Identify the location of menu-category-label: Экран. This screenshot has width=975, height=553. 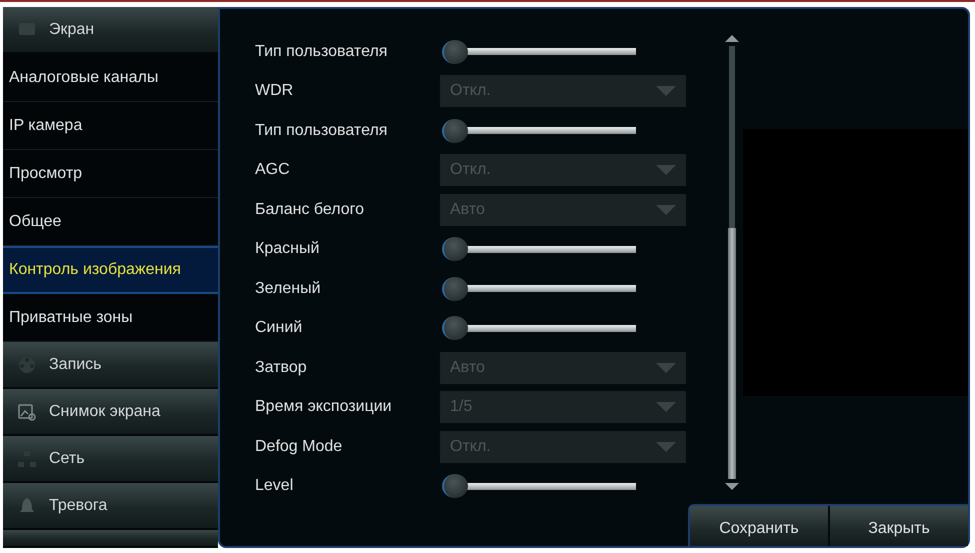
(71, 29).